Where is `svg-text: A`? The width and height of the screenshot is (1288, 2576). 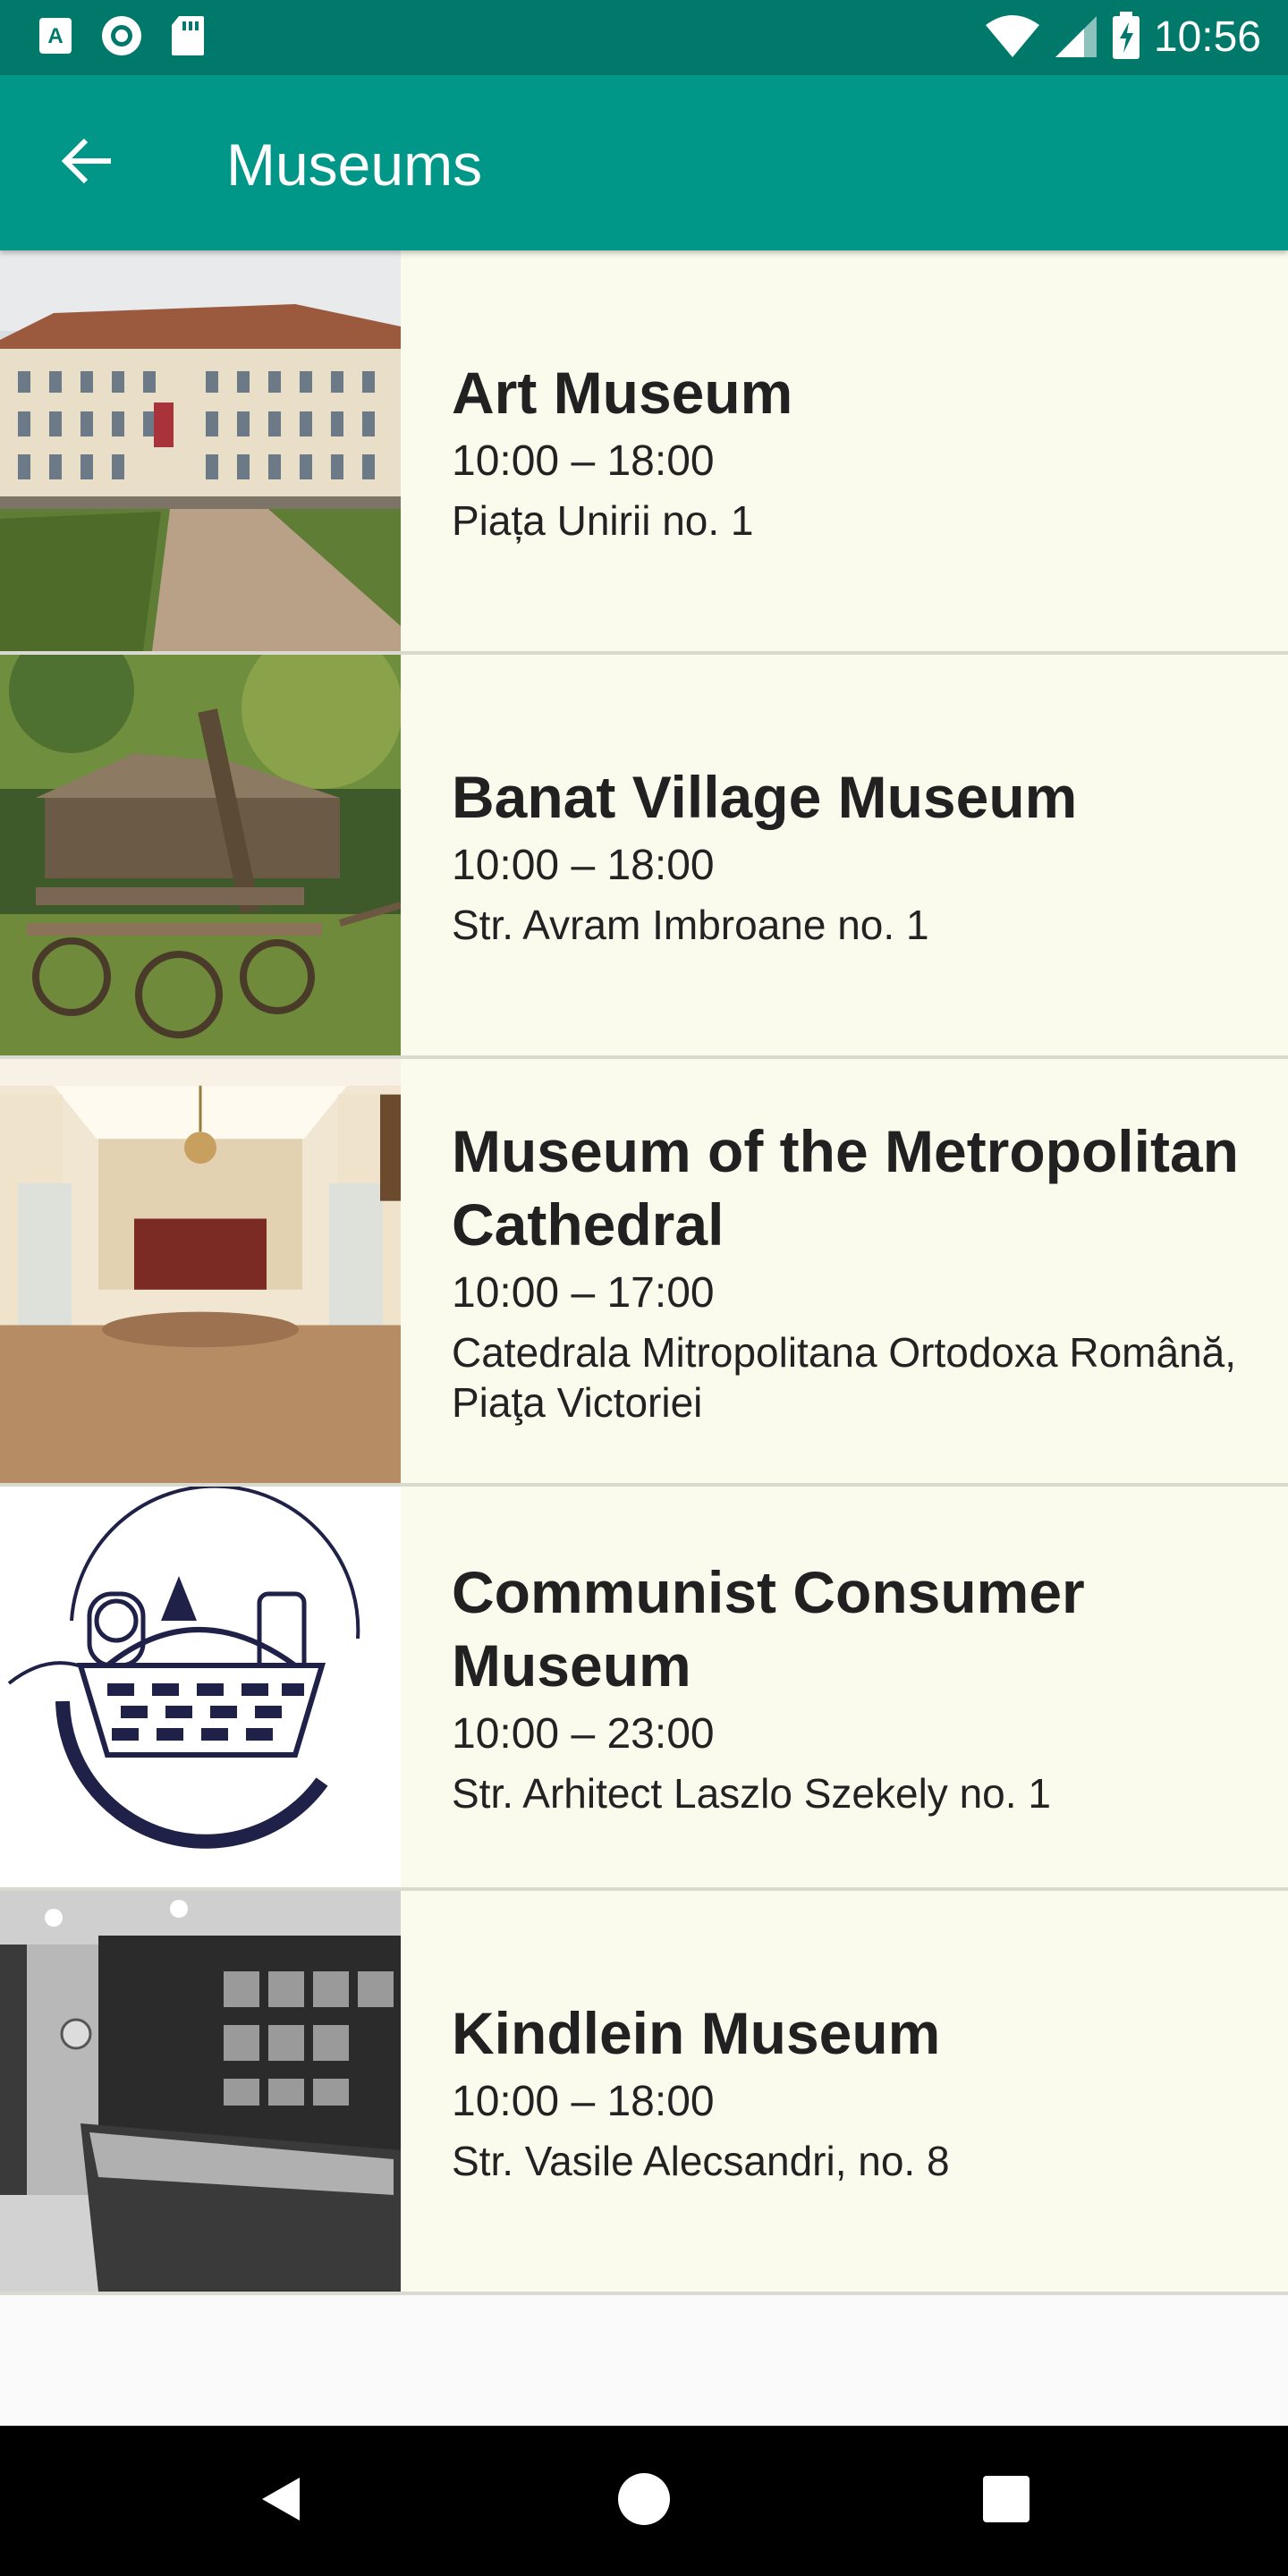
svg-text: A is located at coordinates (55, 36).